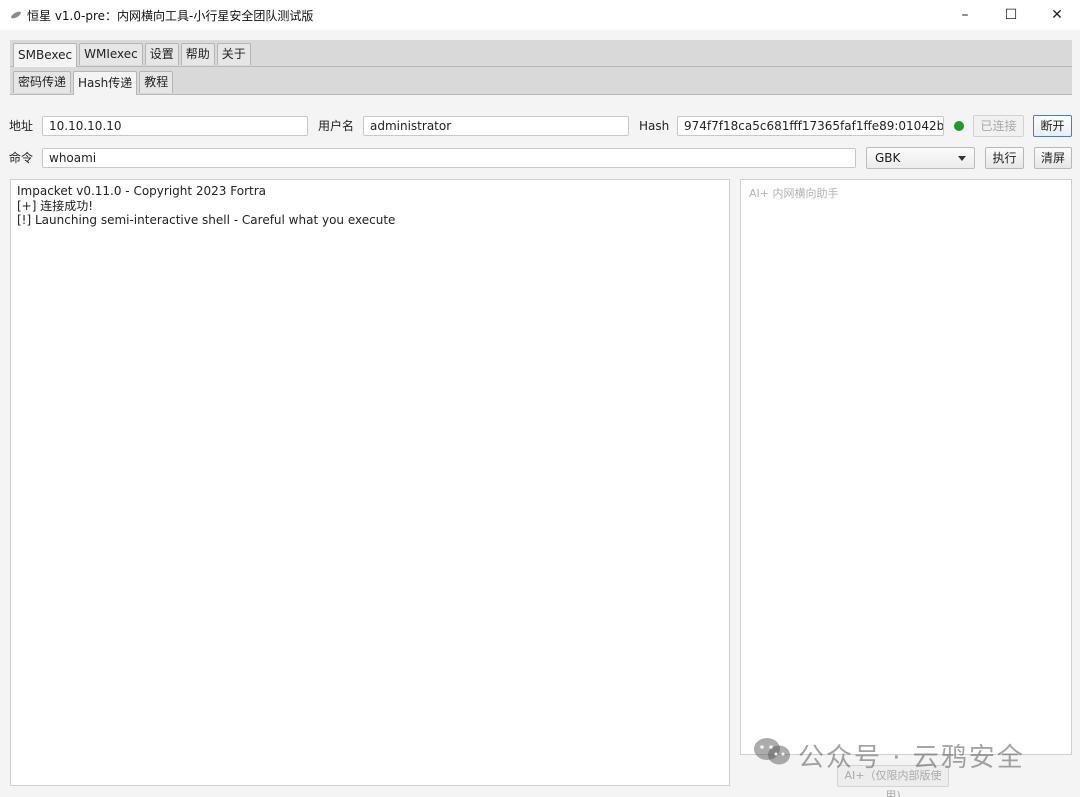 This screenshot has width=1080, height=797. Describe the element at coordinates (161, 54) in the screenshot. I see `tab-settings: 设置` at that location.